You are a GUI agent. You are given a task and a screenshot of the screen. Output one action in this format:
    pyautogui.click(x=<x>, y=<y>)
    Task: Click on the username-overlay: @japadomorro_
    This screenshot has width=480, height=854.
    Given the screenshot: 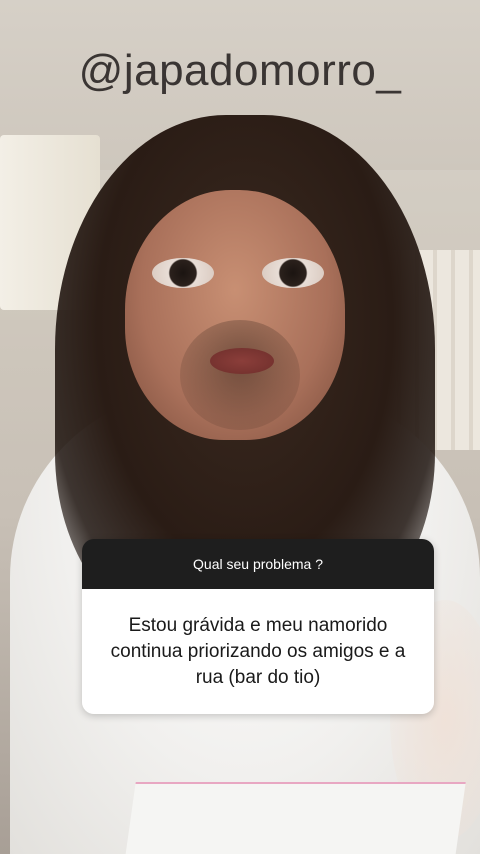 What is the action you would take?
    pyautogui.click(x=240, y=70)
    